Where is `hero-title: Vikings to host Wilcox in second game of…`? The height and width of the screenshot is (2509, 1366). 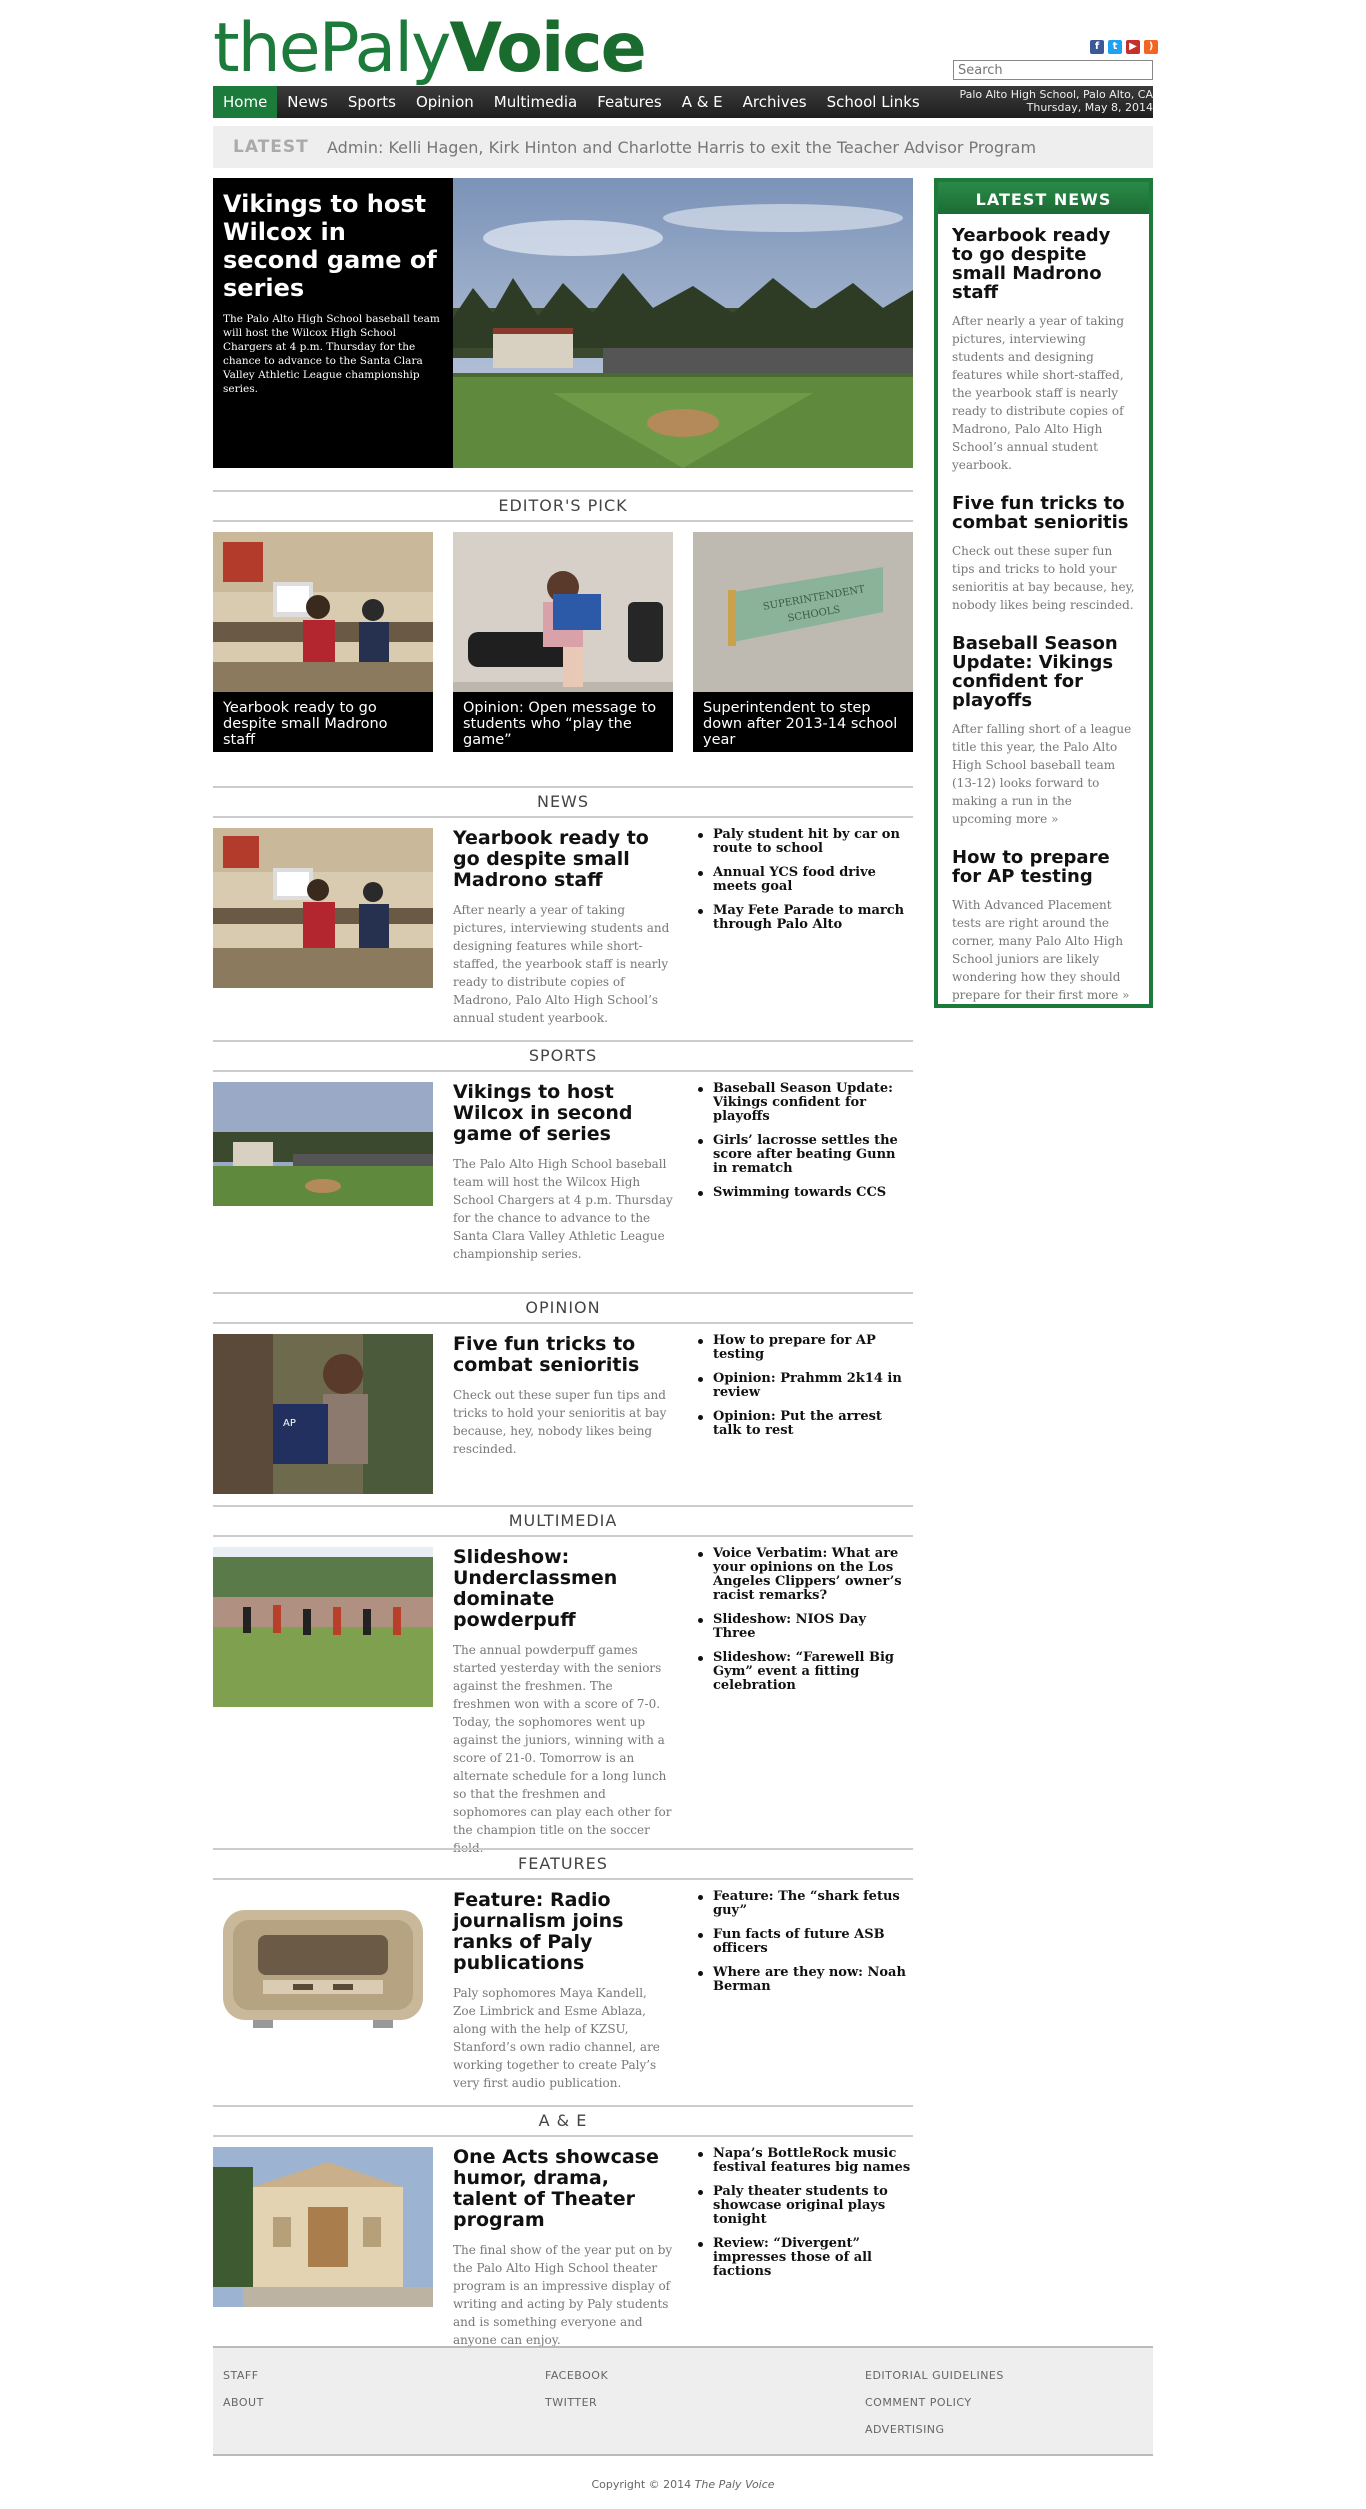
hero-title: Vikings to host Wilcox in second game of… is located at coordinates (333, 246).